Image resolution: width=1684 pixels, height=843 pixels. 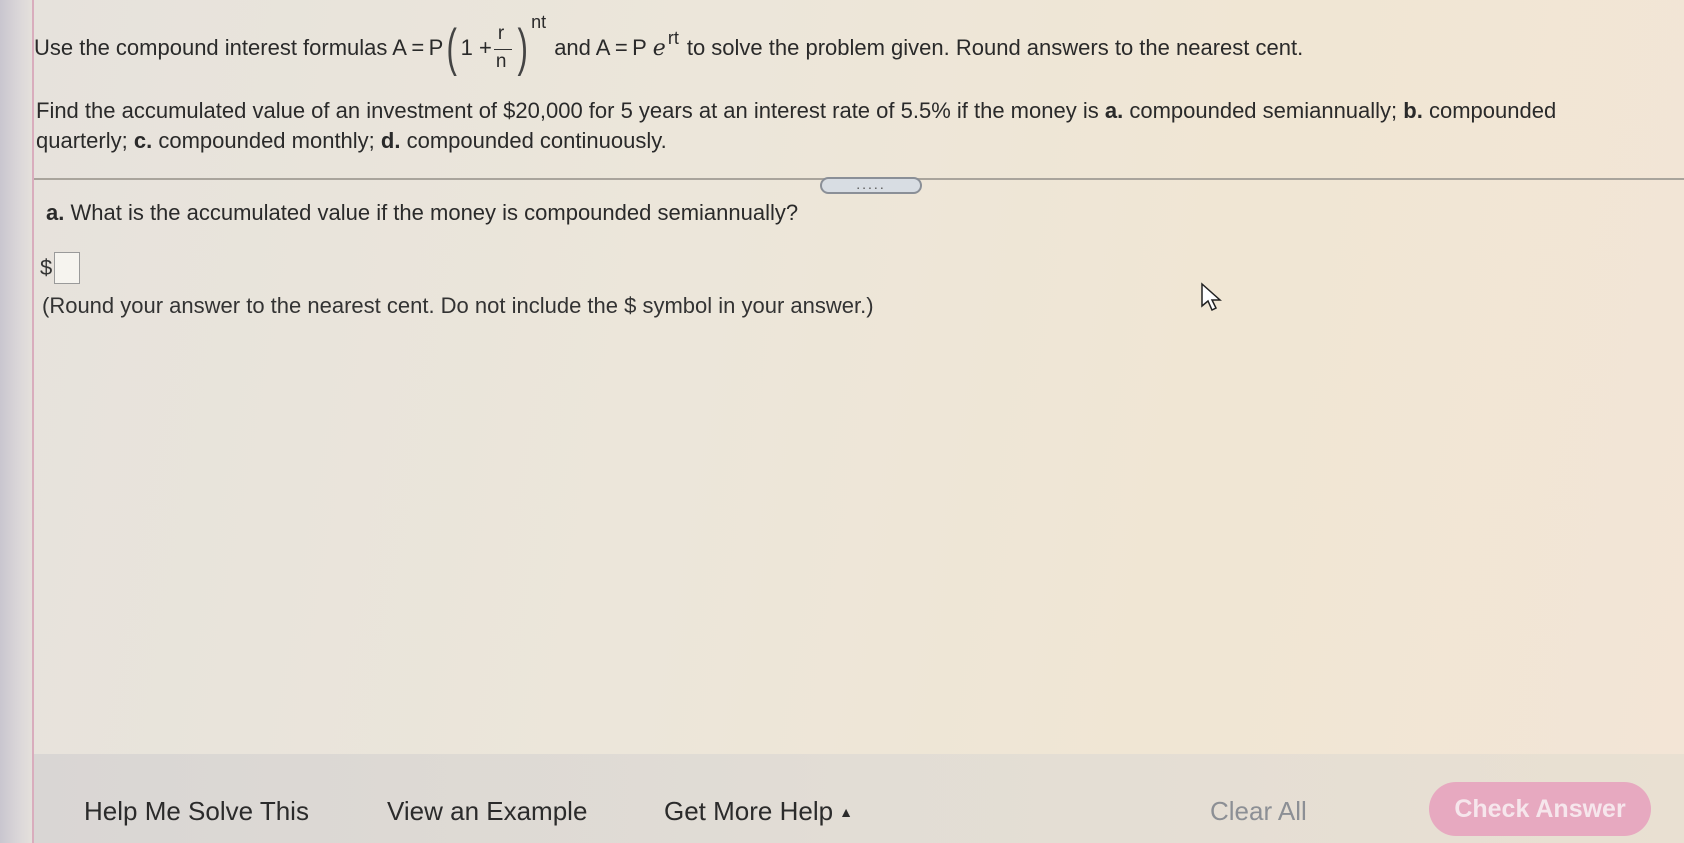 I want to click on mouse-cursor-icon, so click(x=1211, y=297).